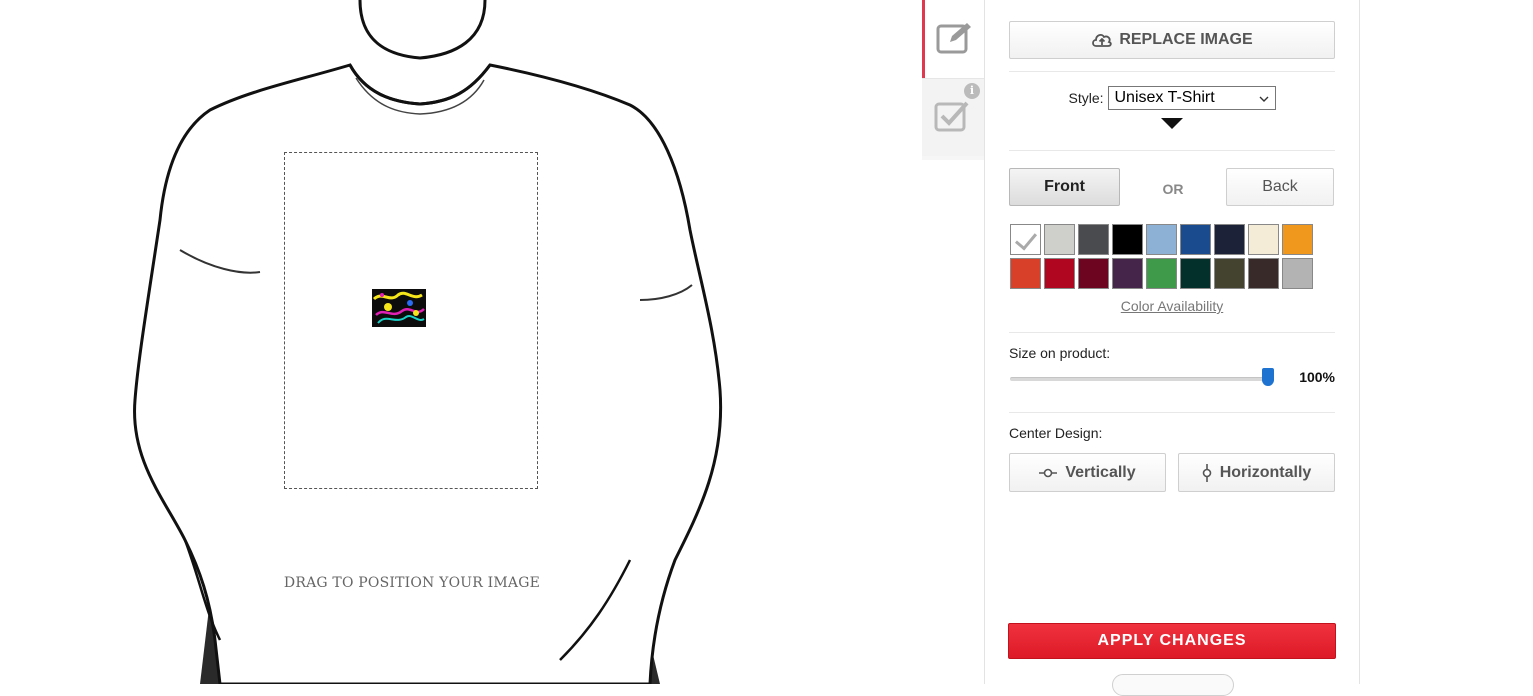 Image resolution: width=1533 pixels, height=696 pixels. I want to click on color-swatch-white, so click(1025, 239).